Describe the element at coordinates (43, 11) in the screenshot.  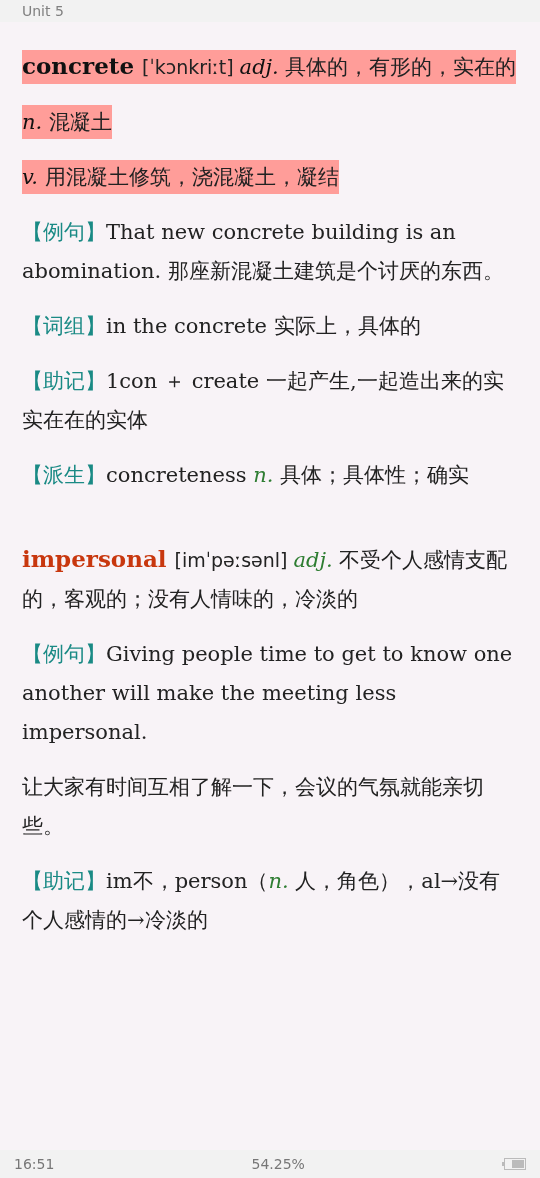
I see `chapter-title: Unit 5` at that location.